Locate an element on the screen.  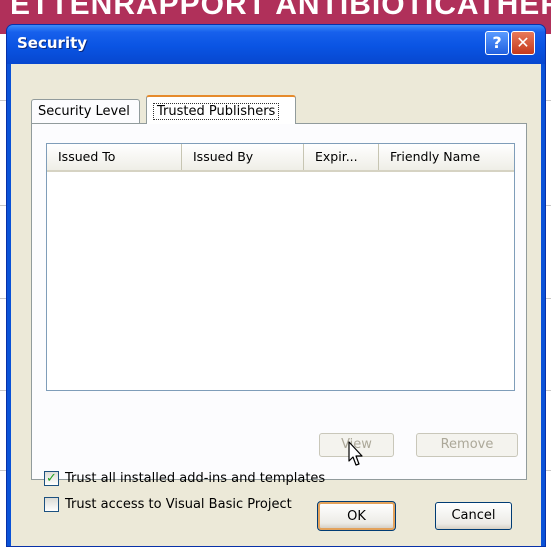
remove-button: Remove is located at coordinates (467, 445).